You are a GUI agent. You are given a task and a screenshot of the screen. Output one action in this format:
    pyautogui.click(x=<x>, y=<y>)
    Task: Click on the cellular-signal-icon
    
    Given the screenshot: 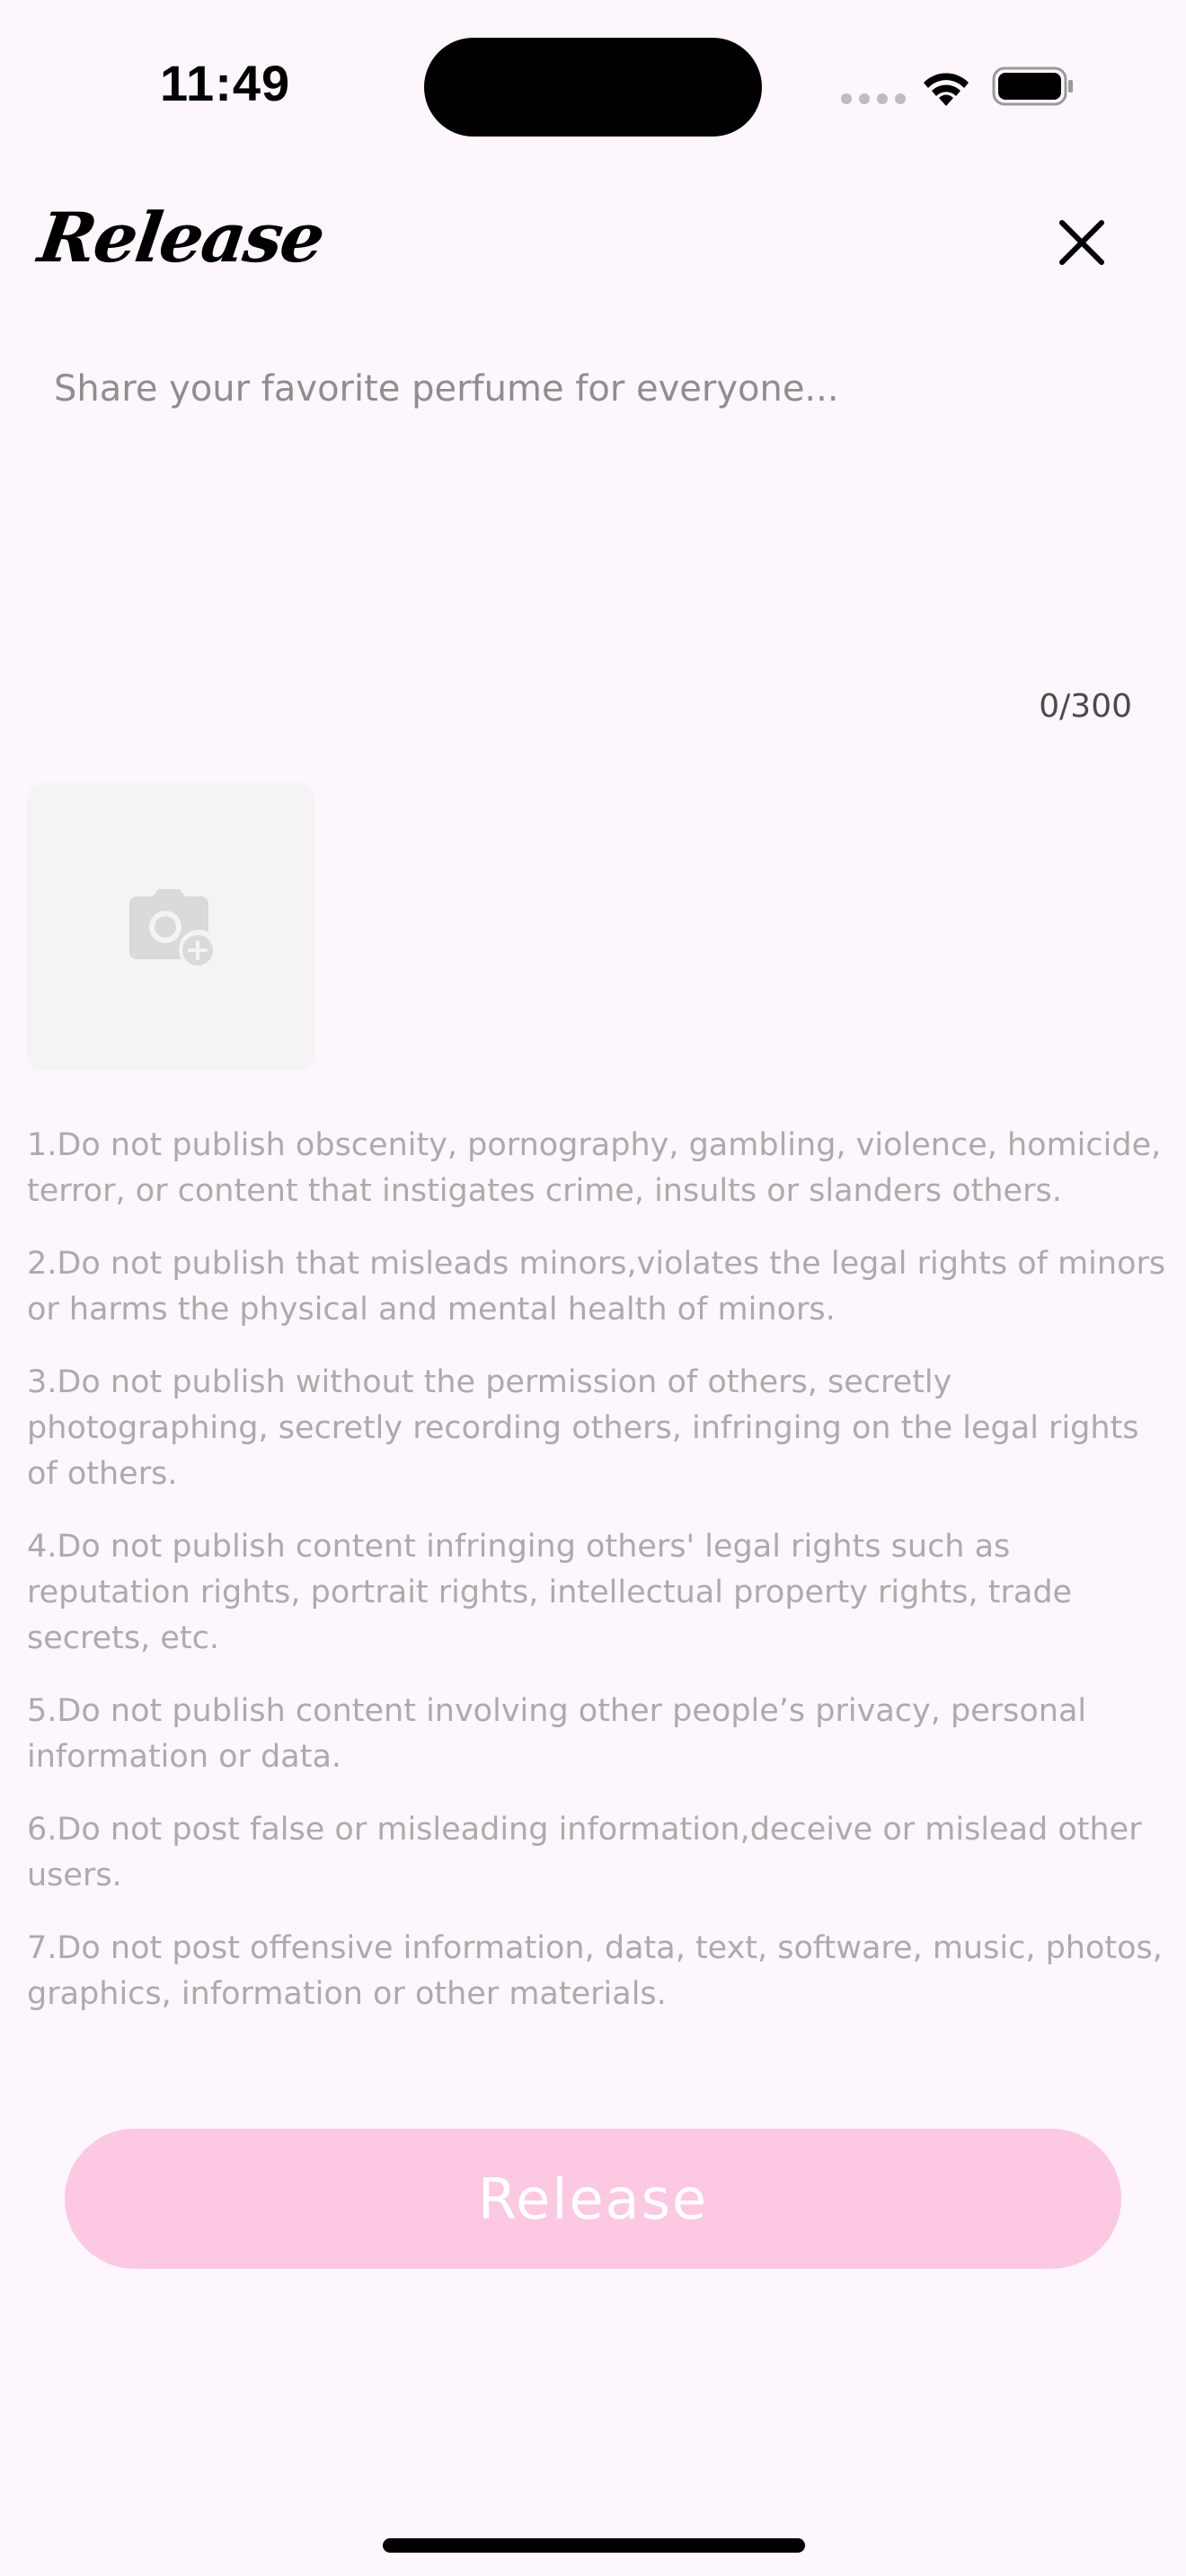 What is the action you would take?
    pyautogui.click(x=873, y=98)
    